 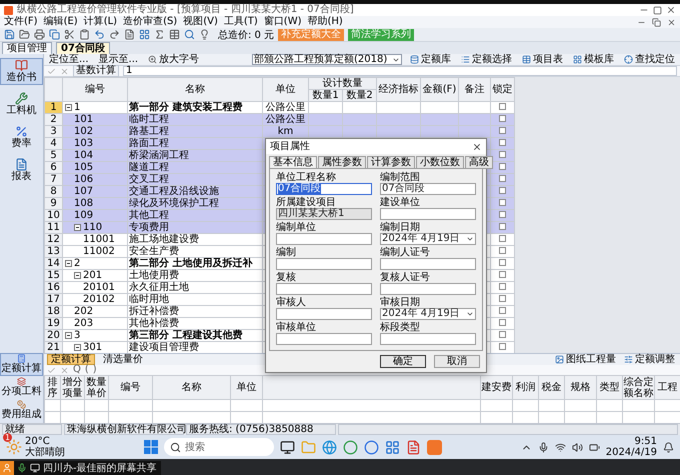 I want to click on wifi-icon, so click(x=560, y=447).